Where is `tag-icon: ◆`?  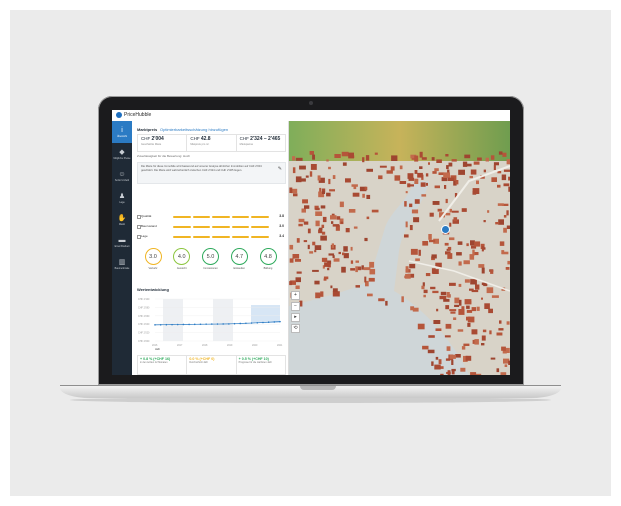 tag-icon: ◆ is located at coordinates (122, 152).